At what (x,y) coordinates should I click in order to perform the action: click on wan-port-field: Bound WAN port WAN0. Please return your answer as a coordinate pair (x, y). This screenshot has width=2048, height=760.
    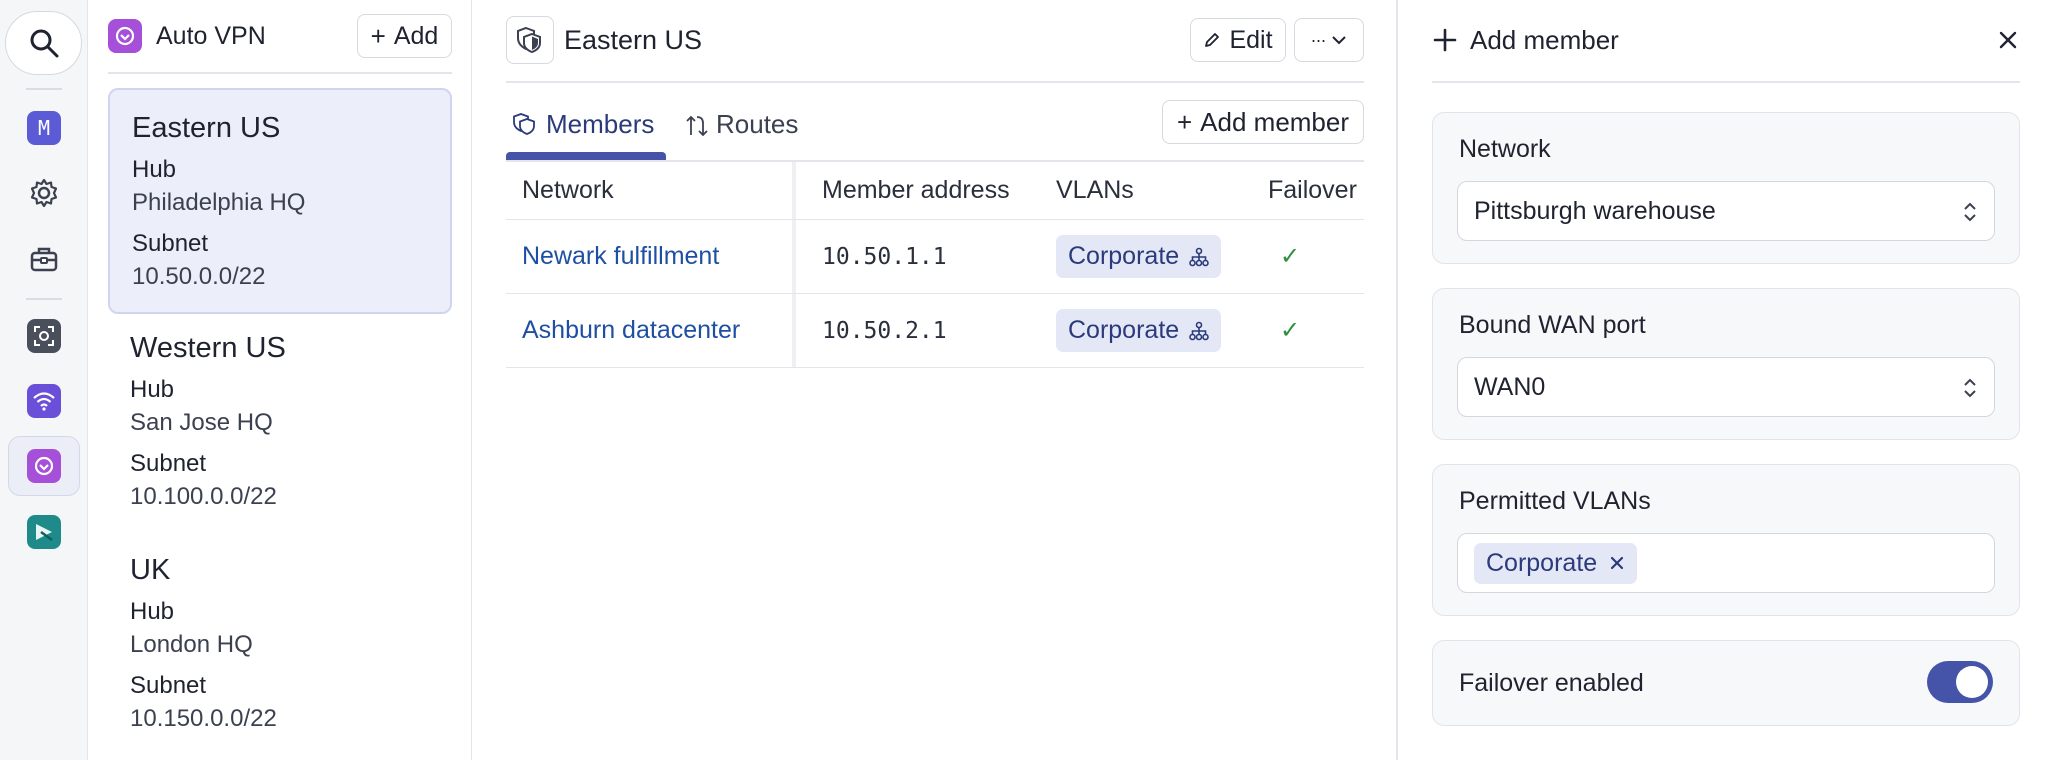
    Looking at the image, I should click on (1726, 364).